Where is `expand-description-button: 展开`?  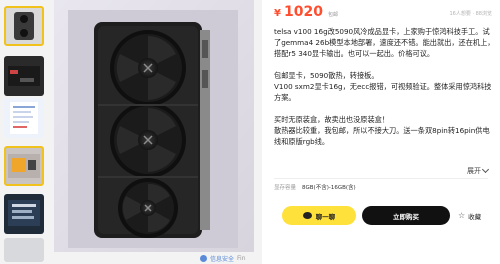
expand-description-button: 展开 is located at coordinates (478, 170).